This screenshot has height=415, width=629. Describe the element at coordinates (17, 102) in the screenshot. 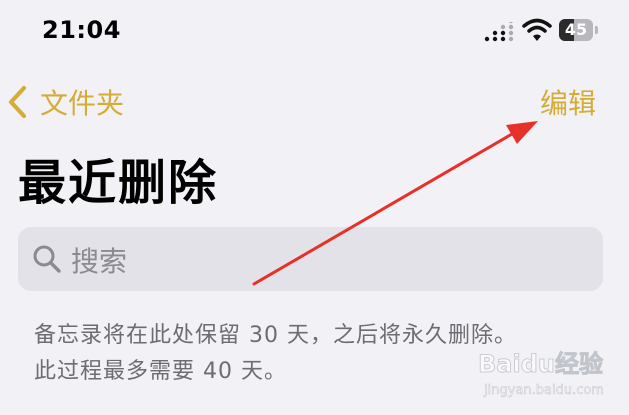

I see `chevron-left-icon` at that location.